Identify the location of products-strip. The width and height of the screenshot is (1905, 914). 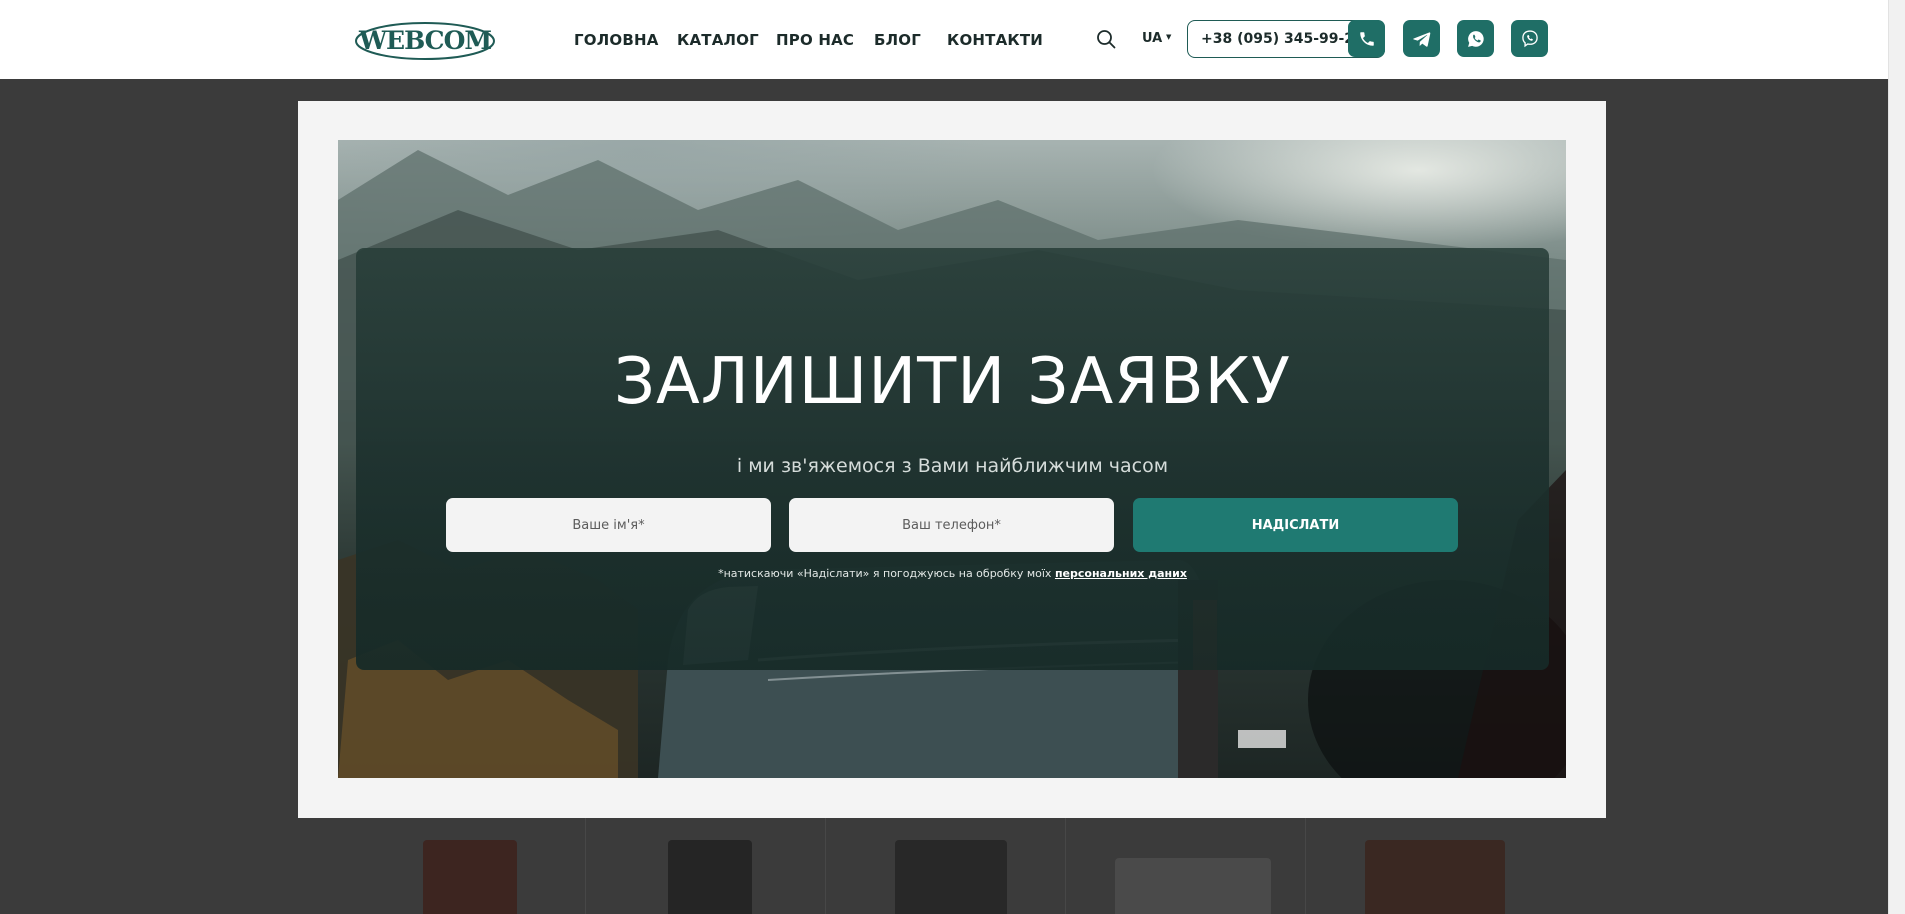
(950, 866).